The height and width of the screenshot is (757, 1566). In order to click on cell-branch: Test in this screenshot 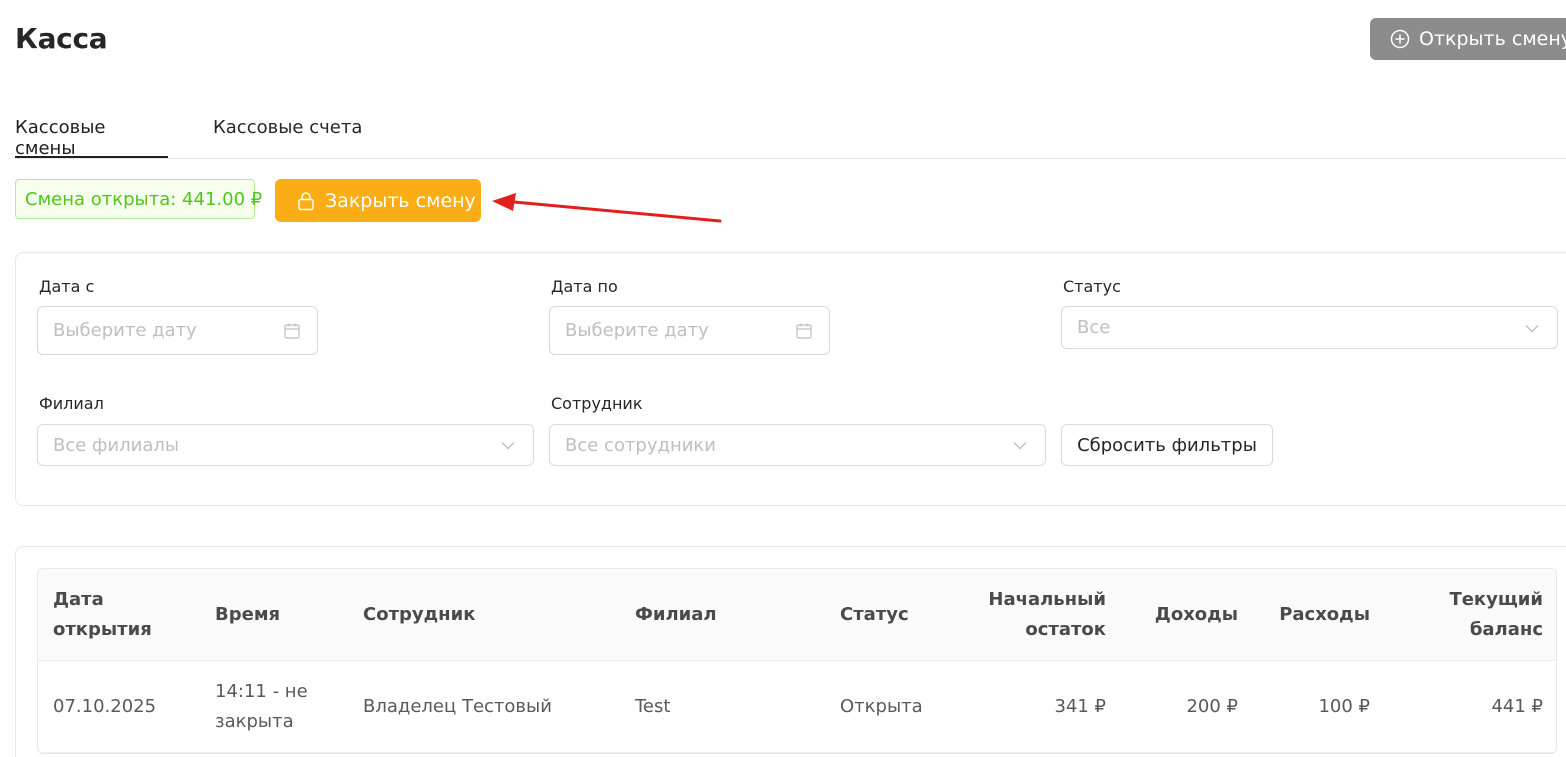, I will do `click(653, 706)`.